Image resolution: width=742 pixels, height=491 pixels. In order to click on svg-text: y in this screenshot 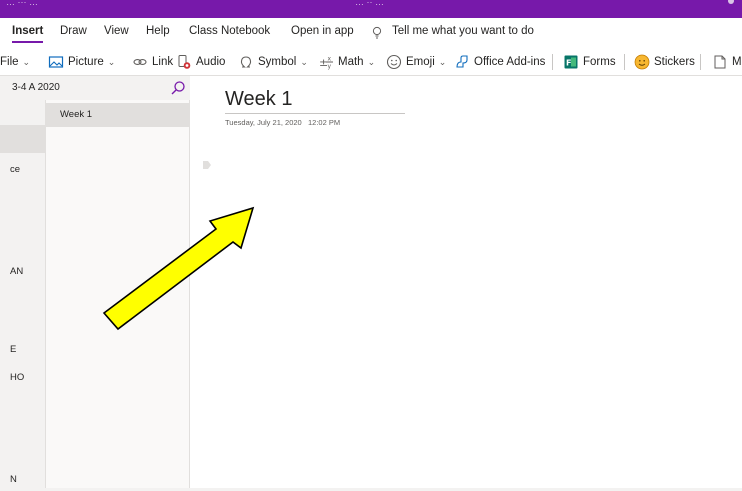, I will do `click(330, 66)`.